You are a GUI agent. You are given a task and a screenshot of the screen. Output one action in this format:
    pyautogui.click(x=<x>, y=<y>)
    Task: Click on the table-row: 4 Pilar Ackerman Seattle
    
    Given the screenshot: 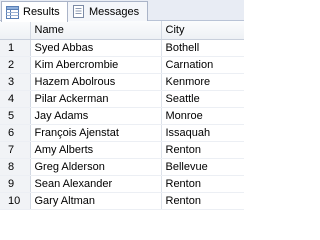 What is the action you would take?
    pyautogui.click(x=122, y=99)
    